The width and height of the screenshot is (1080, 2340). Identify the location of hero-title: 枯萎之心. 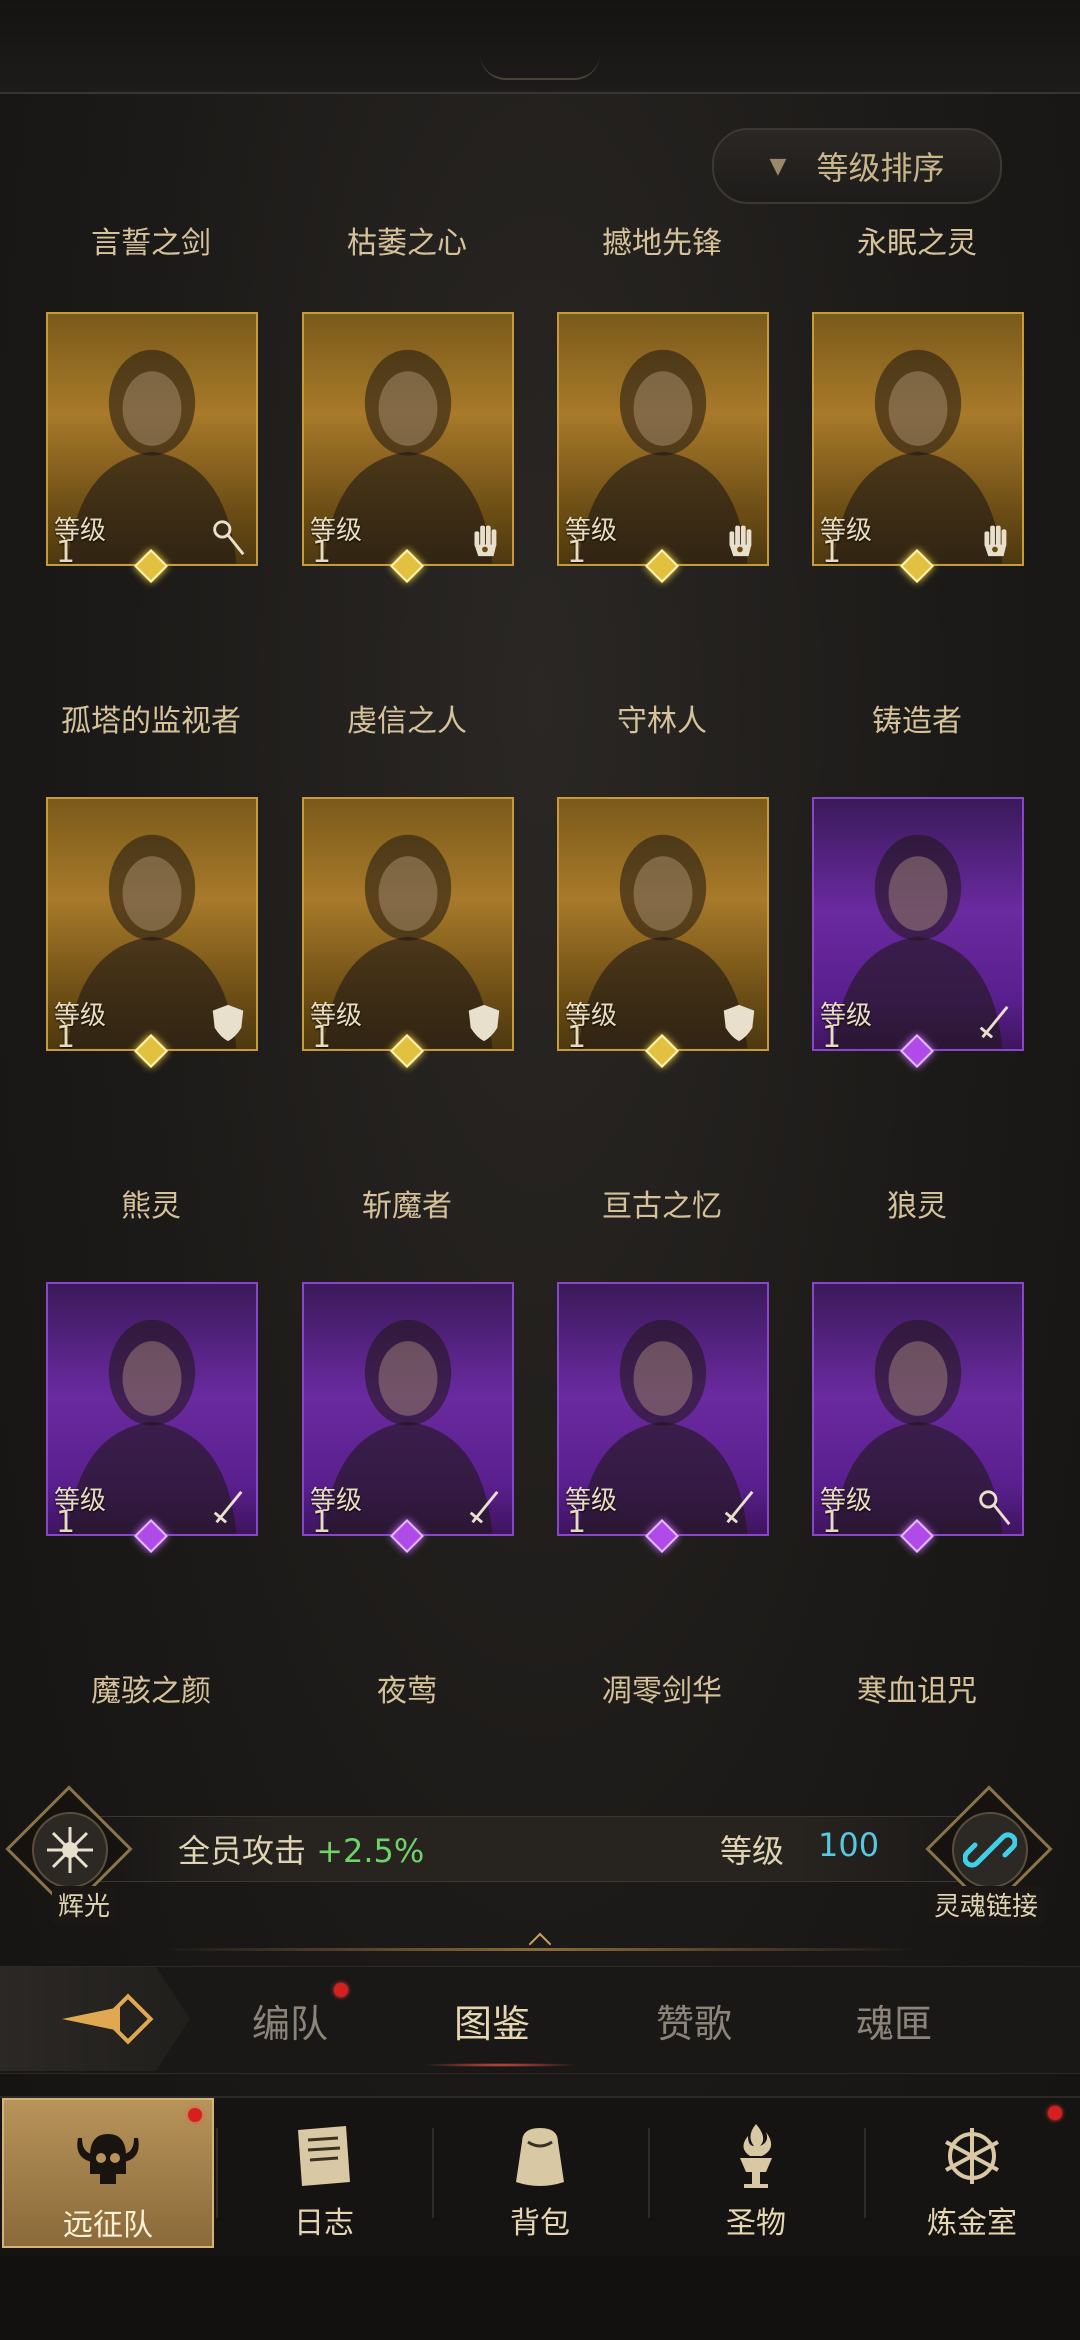
(407, 243).